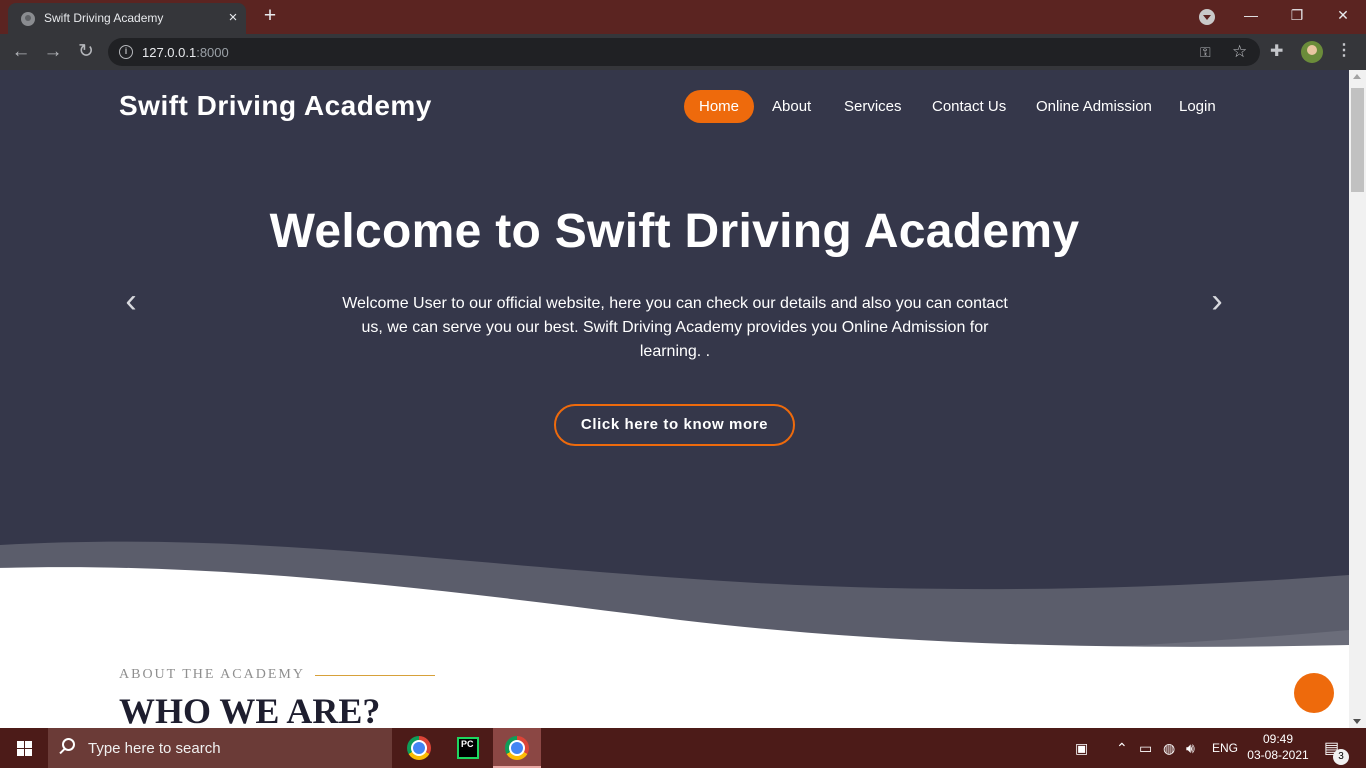 This screenshot has width=1366, height=768. I want to click on carousel-prev-chevron-icon: ‹, so click(131, 301).